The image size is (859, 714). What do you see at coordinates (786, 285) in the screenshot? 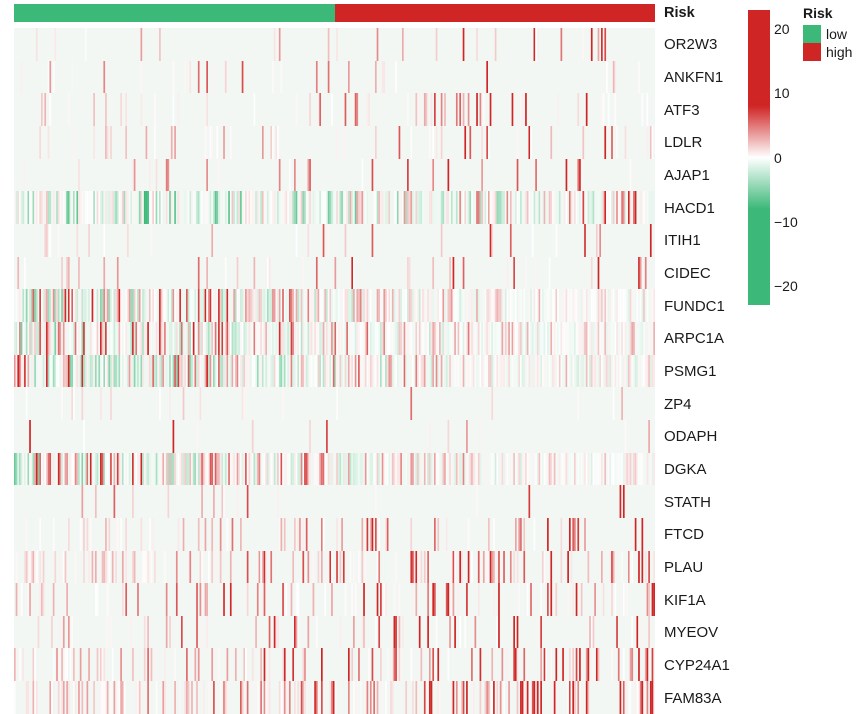
I see `colorbar-tick-minus20: −20` at bounding box center [786, 285].